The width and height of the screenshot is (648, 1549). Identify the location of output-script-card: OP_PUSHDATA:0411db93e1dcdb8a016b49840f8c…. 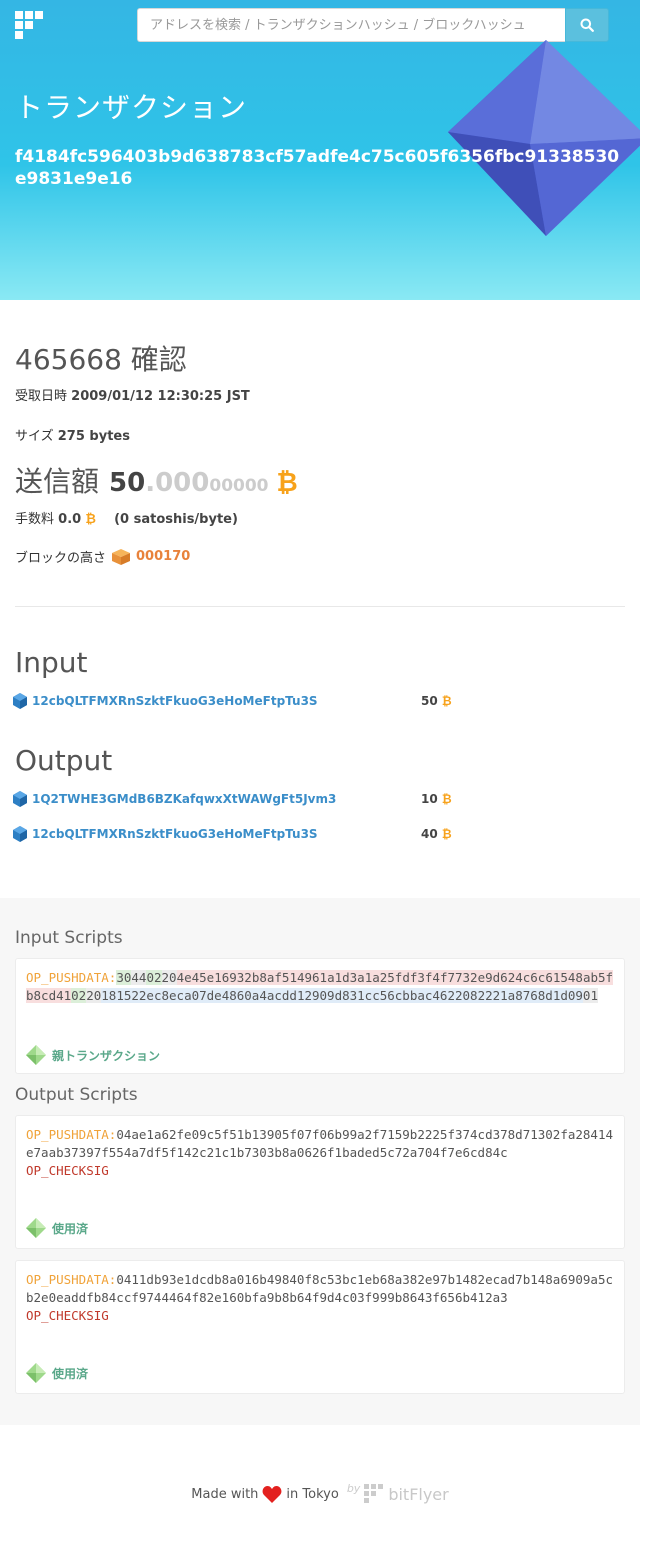
(320, 1327).